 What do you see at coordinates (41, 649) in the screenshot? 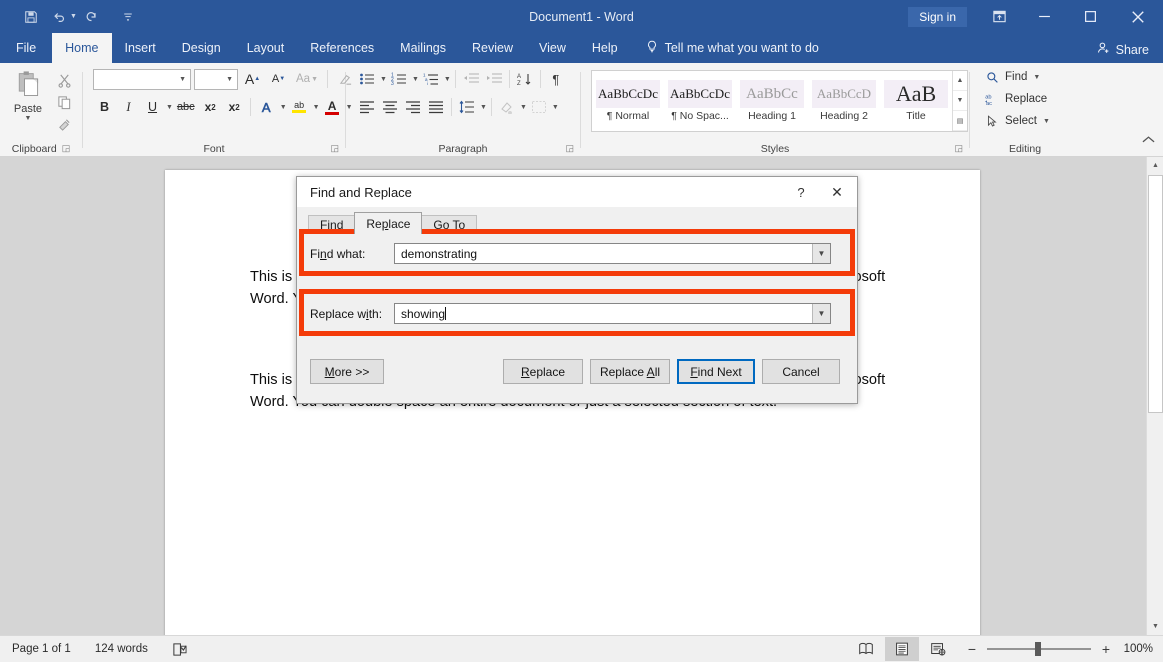
I see `page-status: Page 1 of 1` at bounding box center [41, 649].